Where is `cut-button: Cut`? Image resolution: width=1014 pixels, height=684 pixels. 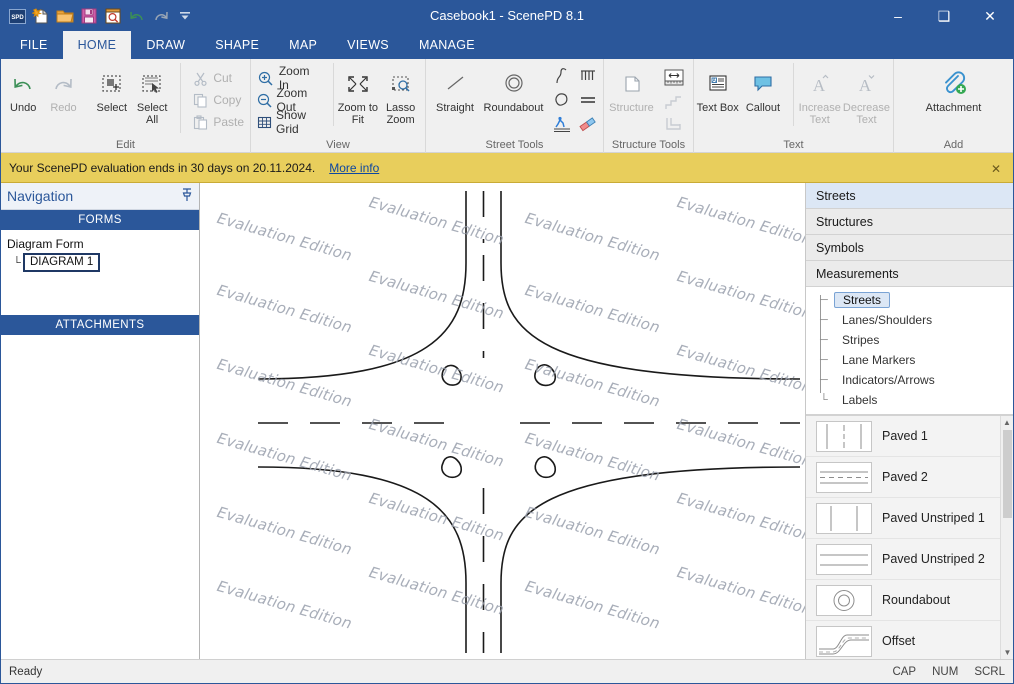
cut-button: Cut is located at coordinates (217, 78).